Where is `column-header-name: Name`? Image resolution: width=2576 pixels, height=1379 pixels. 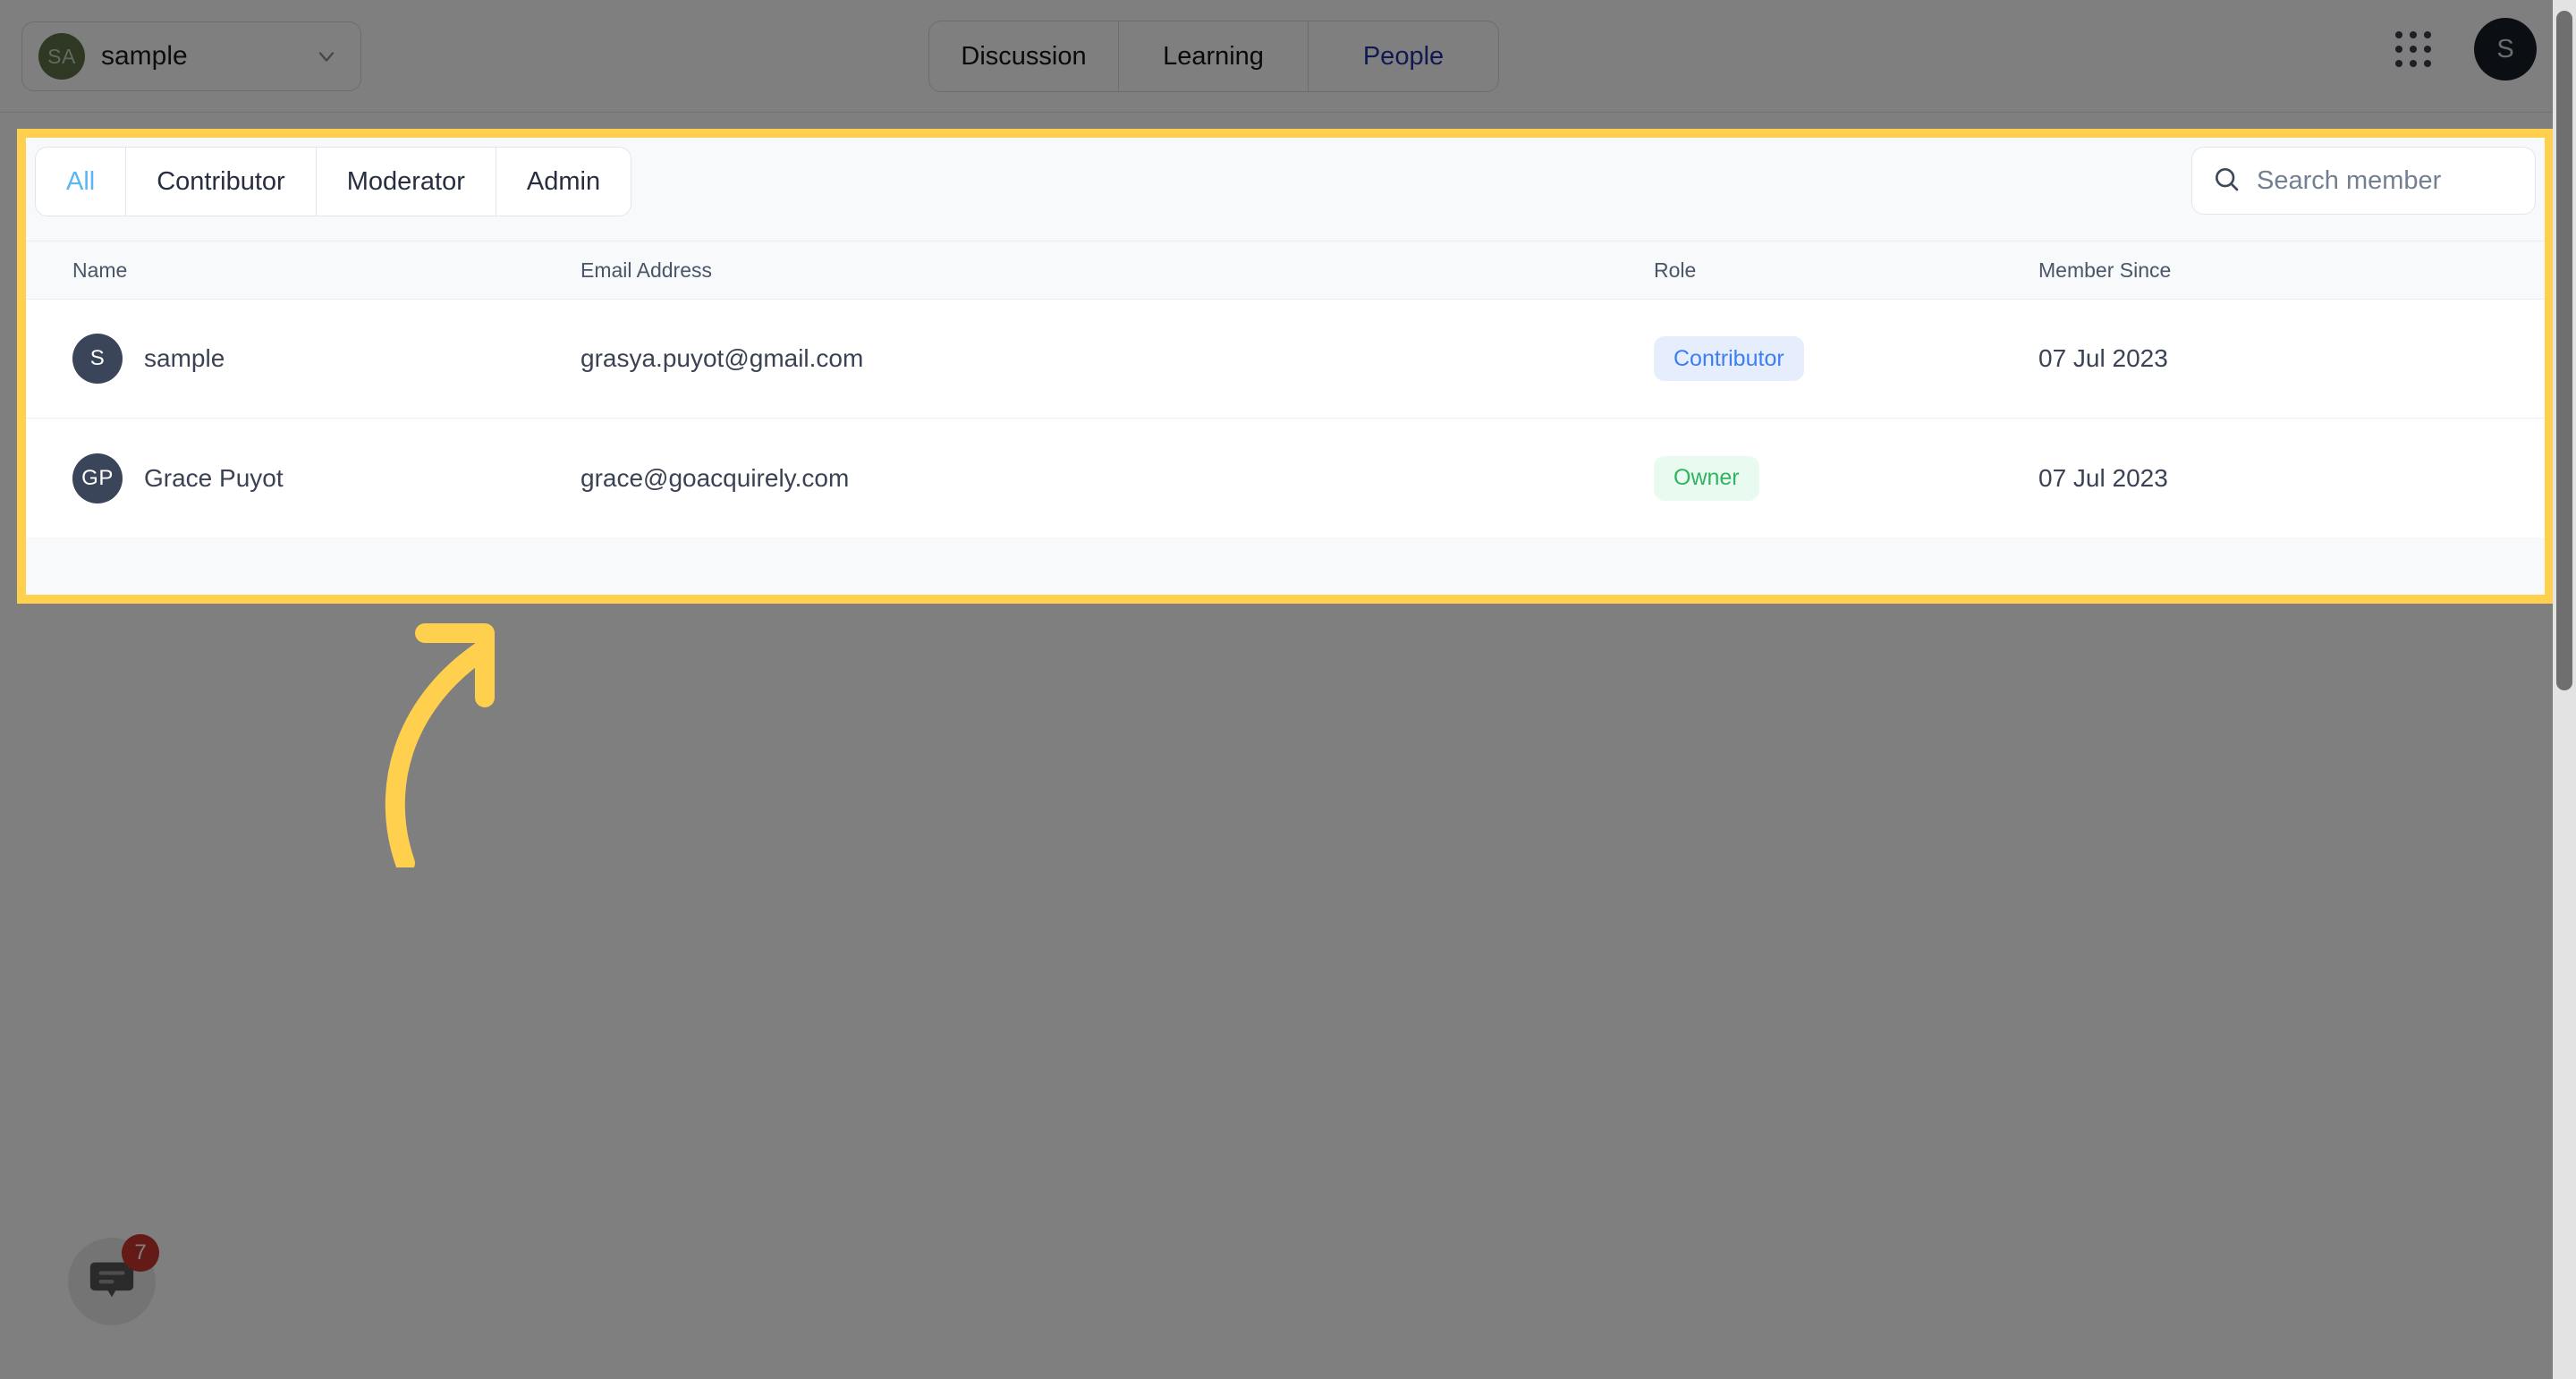
column-header-name: Name is located at coordinates (100, 270).